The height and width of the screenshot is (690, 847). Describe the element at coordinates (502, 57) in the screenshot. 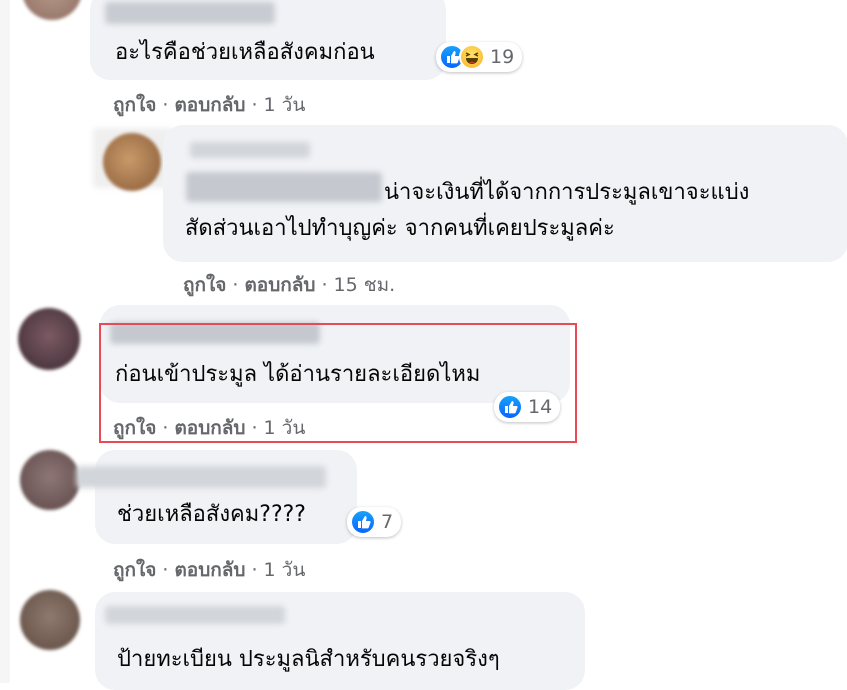

I see `reaction-count: 19` at that location.